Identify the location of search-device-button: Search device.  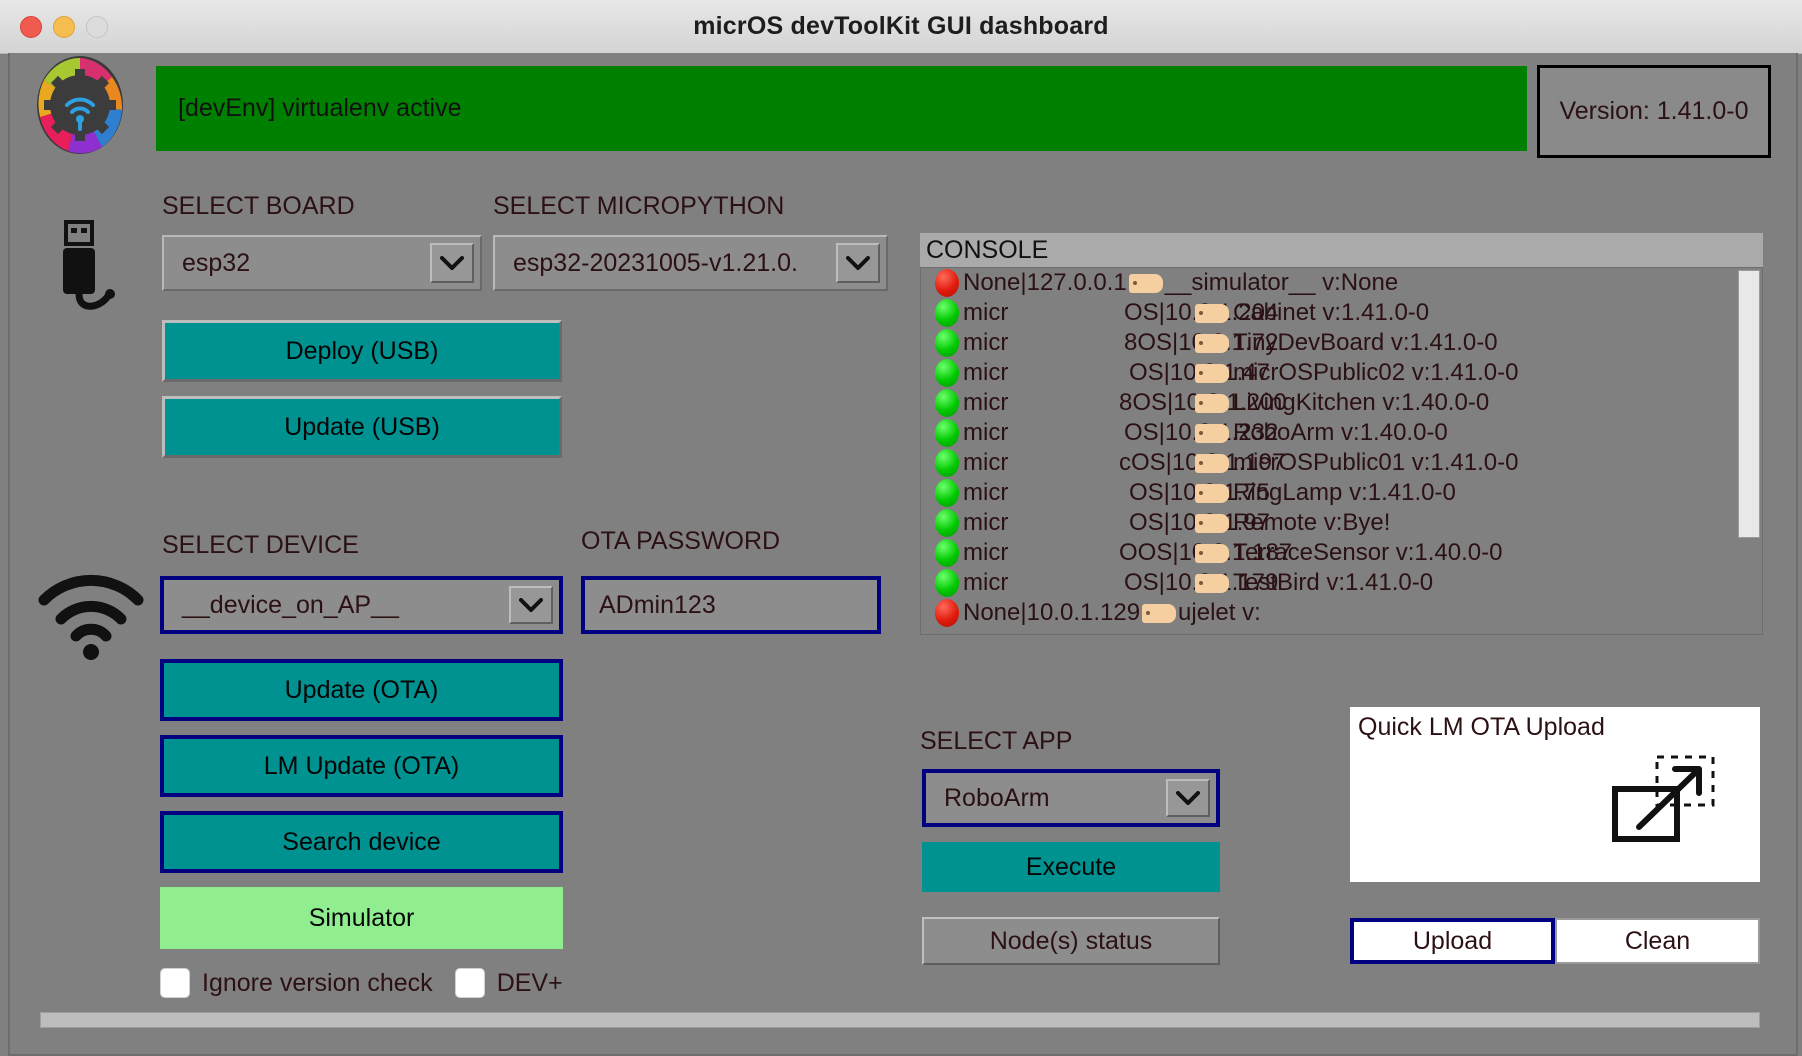
(361, 842).